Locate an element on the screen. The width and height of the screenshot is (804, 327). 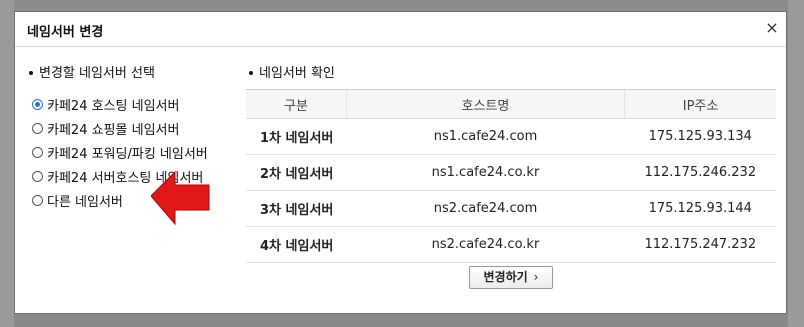
column-header-ip: IP주소 is located at coordinates (700, 104).